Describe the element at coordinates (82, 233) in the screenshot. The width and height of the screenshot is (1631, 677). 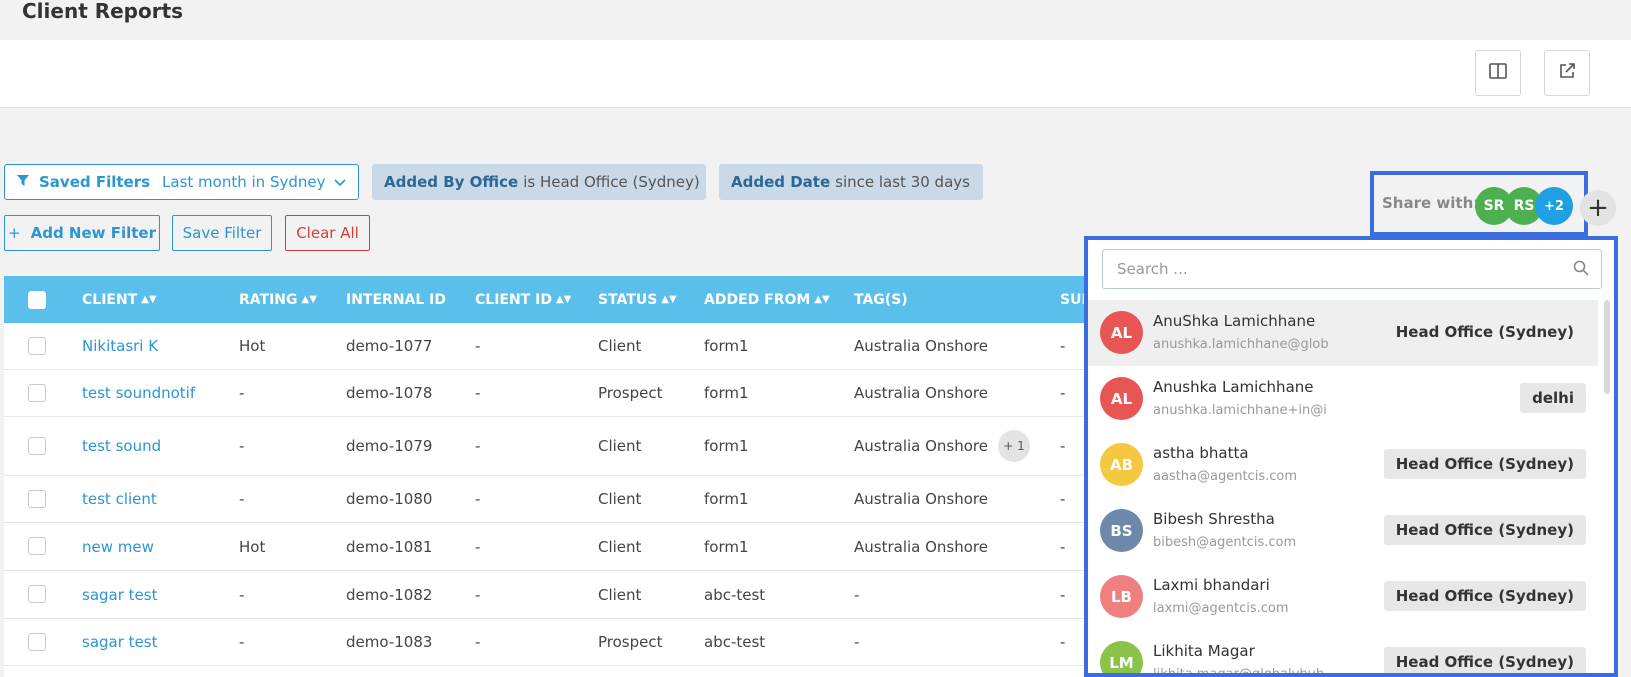
I see `add-new-filter-button: + Add New Filter` at that location.